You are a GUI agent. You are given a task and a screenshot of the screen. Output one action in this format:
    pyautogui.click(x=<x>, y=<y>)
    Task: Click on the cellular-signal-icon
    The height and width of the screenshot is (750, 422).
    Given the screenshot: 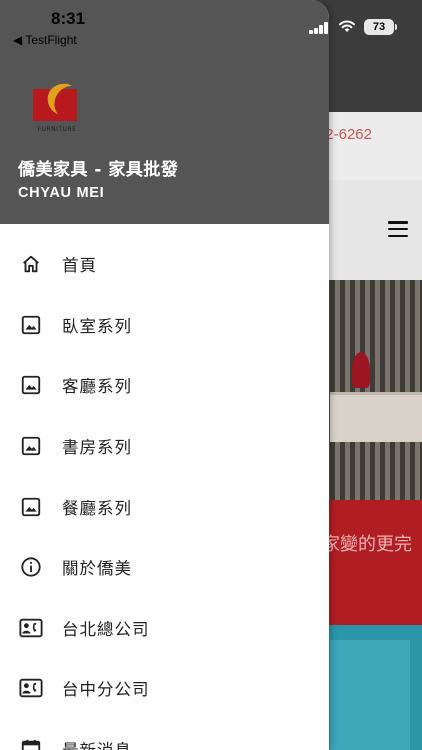 What is the action you would take?
    pyautogui.click(x=319, y=28)
    